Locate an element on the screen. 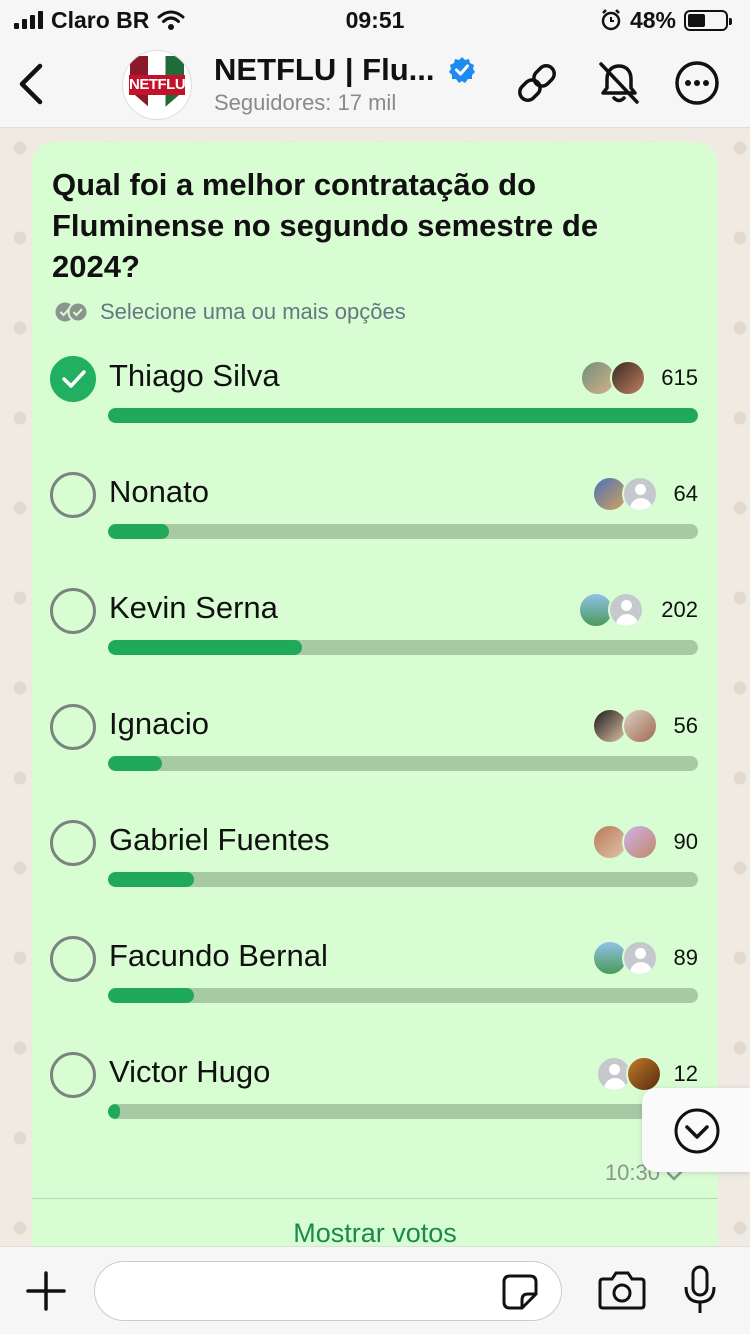 Image resolution: width=750 pixels, height=1334 pixels. signal-icon is located at coordinates (28, 20).